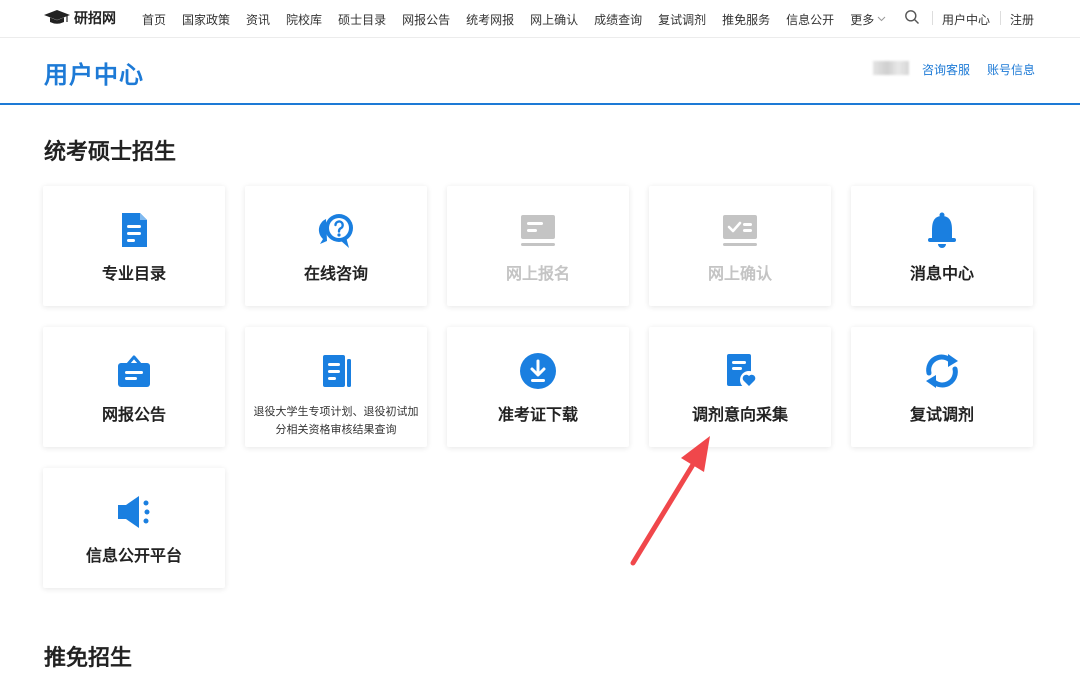 This screenshot has height=684, width=1080. Describe the element at coordinates (682, 19) in the screenshot. I see `nav-link-adjustment: 复试调剂` at that location.